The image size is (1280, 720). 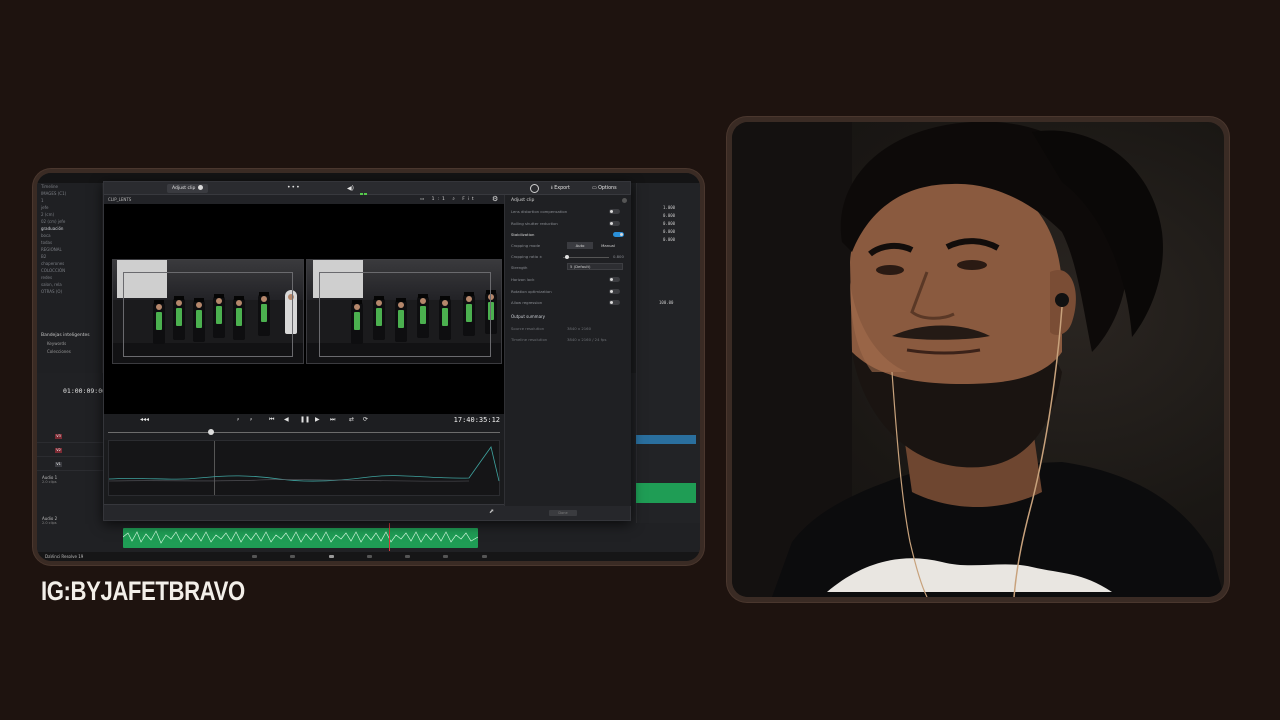 I want to click on track-label: V1, so click(x=58, y=464).